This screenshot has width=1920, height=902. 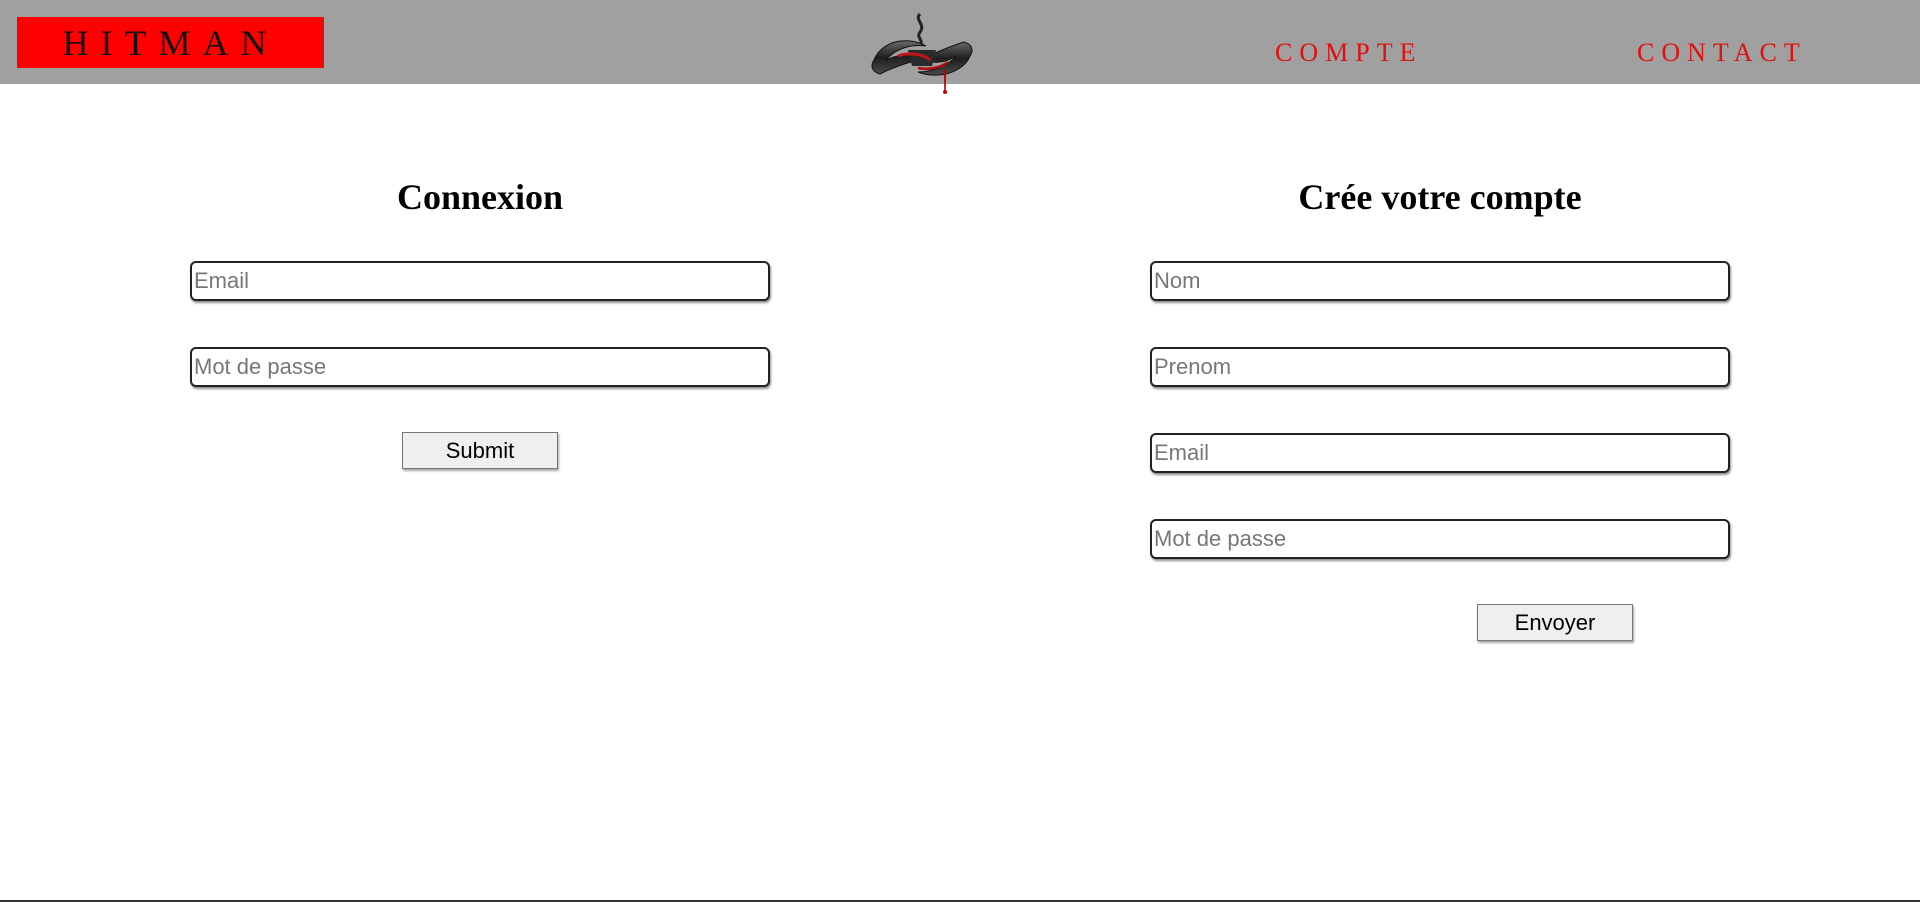 I want to click on brand-logo-link: HITMAN, so click(x=170, y=42).